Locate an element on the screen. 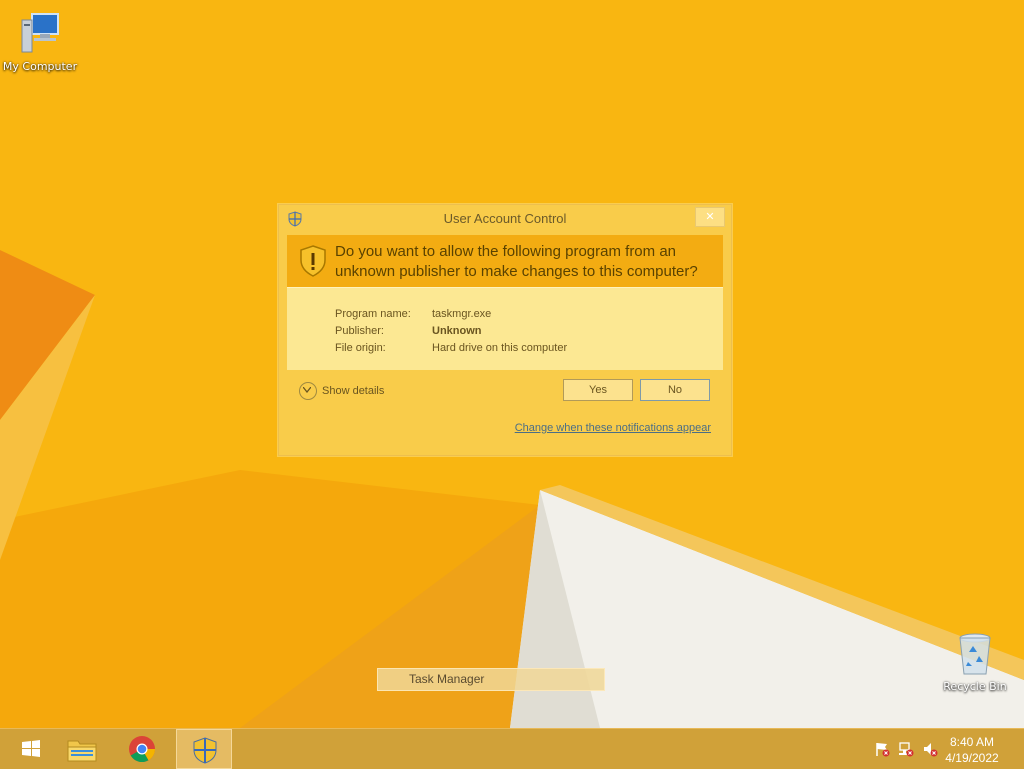 The height and width of the screenshot is (769, 1024). no-button: No is located at coordinates (675, 390).